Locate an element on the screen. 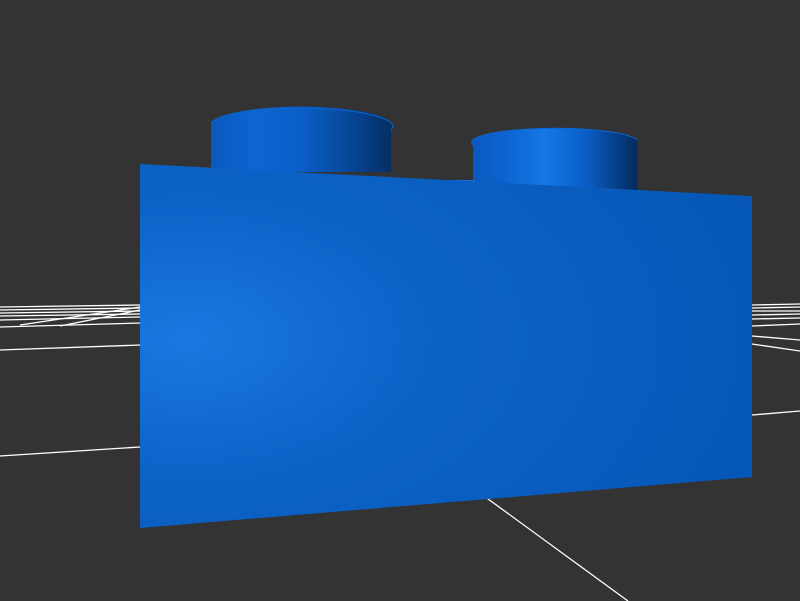 The image size is (800, 601). stud-left-side is located at coordinates (302, 139).